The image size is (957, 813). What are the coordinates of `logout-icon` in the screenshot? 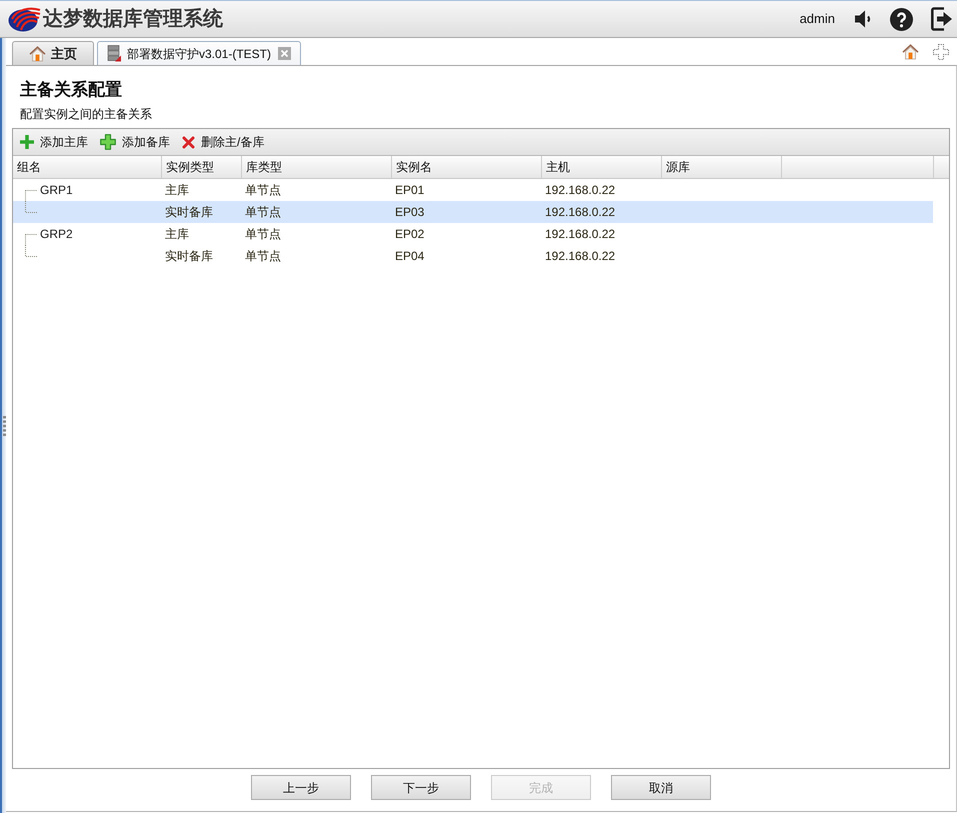 It's located at (941, 19).